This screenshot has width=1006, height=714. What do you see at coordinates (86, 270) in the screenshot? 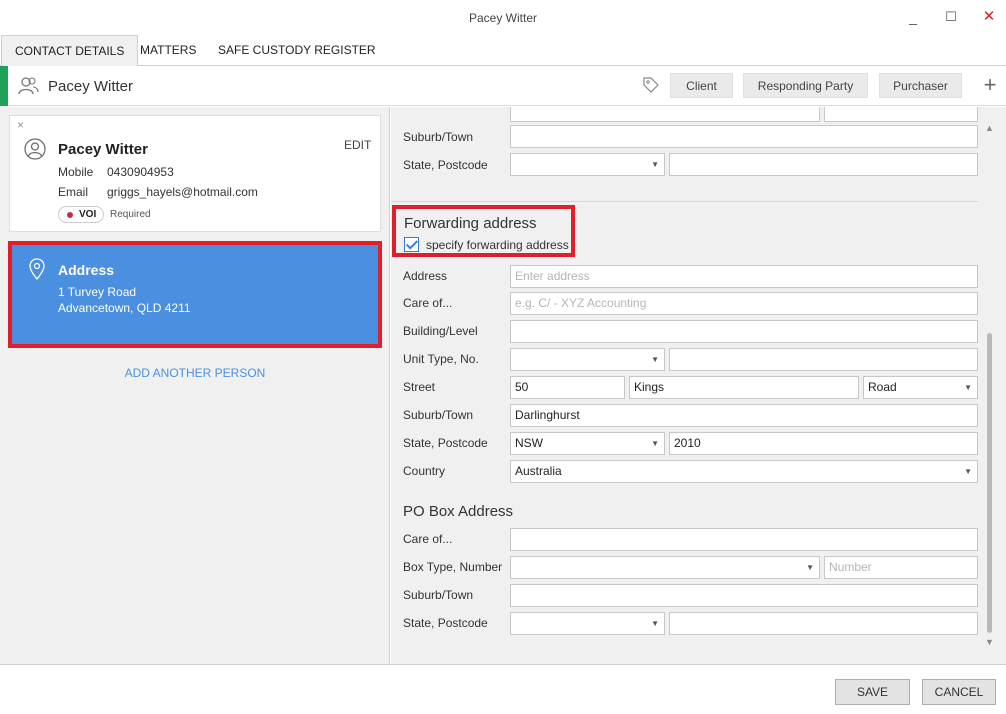
I see `address-card-title: Address` at bounding box center [86, 270].